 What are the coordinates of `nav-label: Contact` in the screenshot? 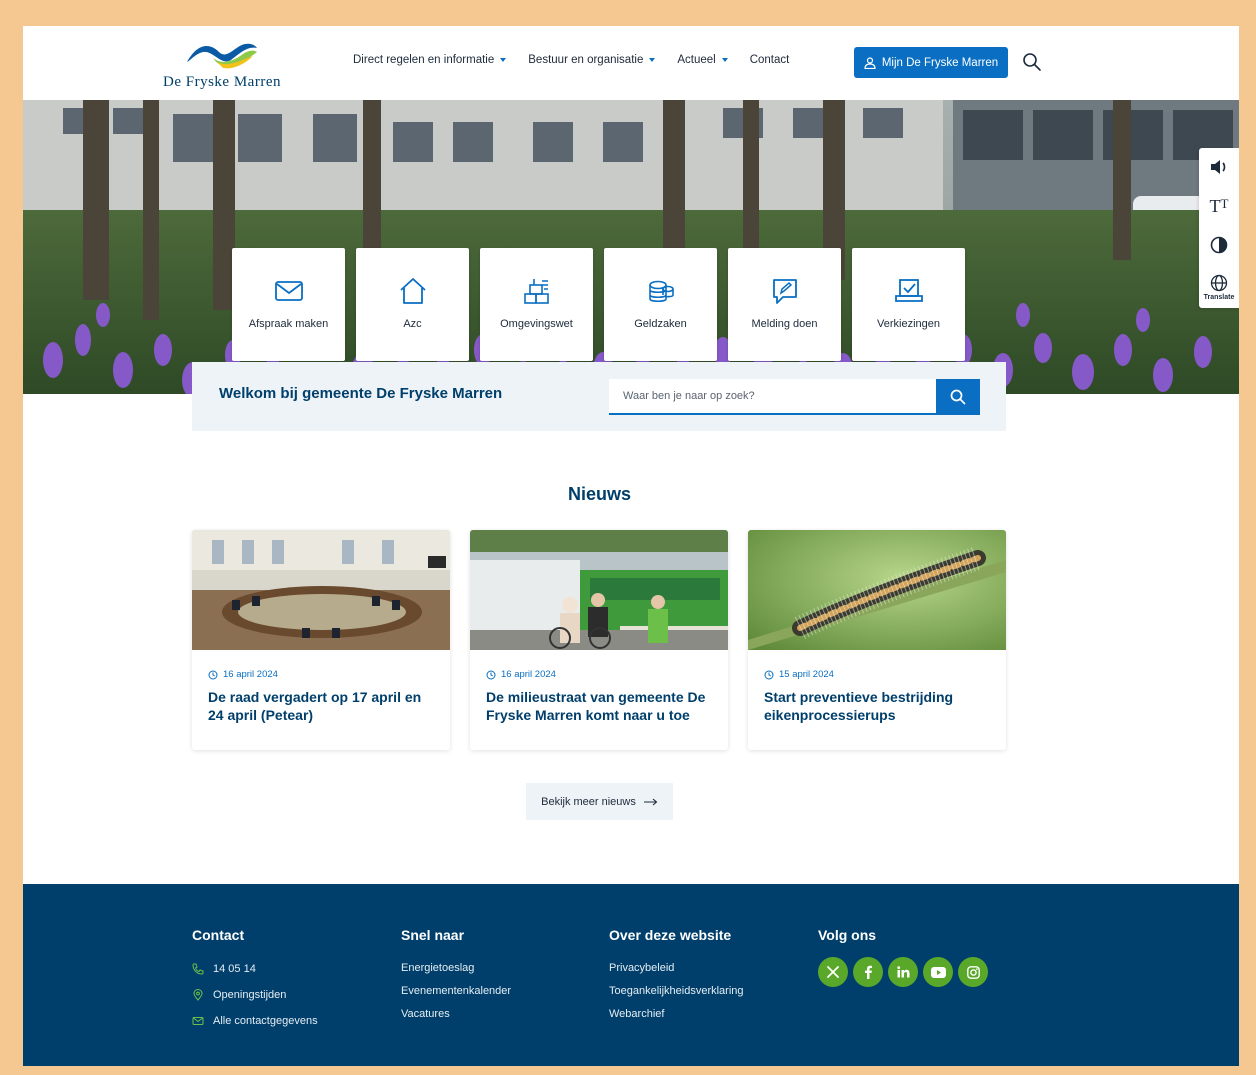 It's located at (769, 60).